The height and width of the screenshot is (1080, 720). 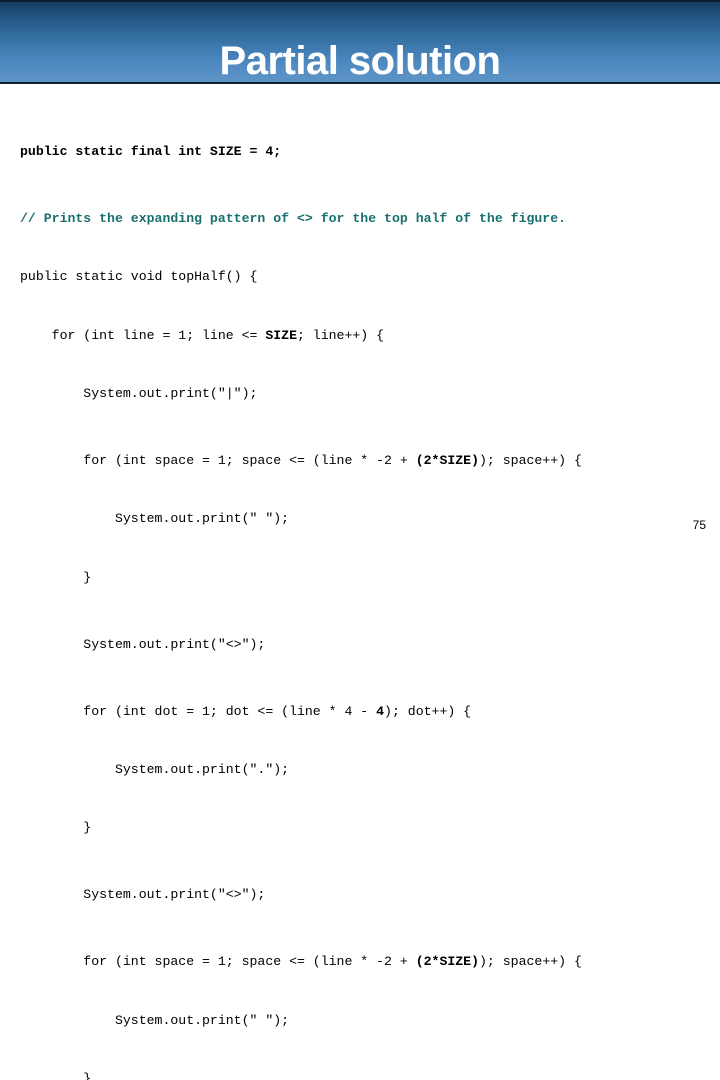 I want to click on code-line: System.out.print(".");, so click(x=365, y=769).